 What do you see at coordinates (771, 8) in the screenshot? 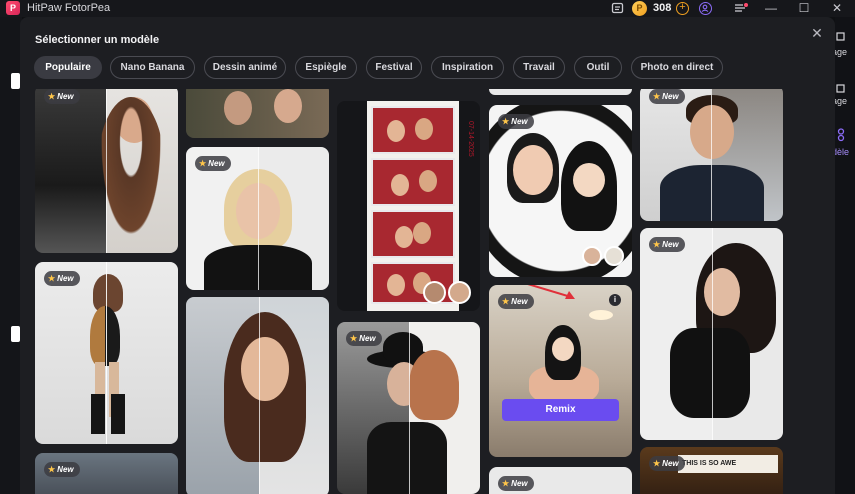
I see `minimize-button: —` at bounding box center [771, 8].